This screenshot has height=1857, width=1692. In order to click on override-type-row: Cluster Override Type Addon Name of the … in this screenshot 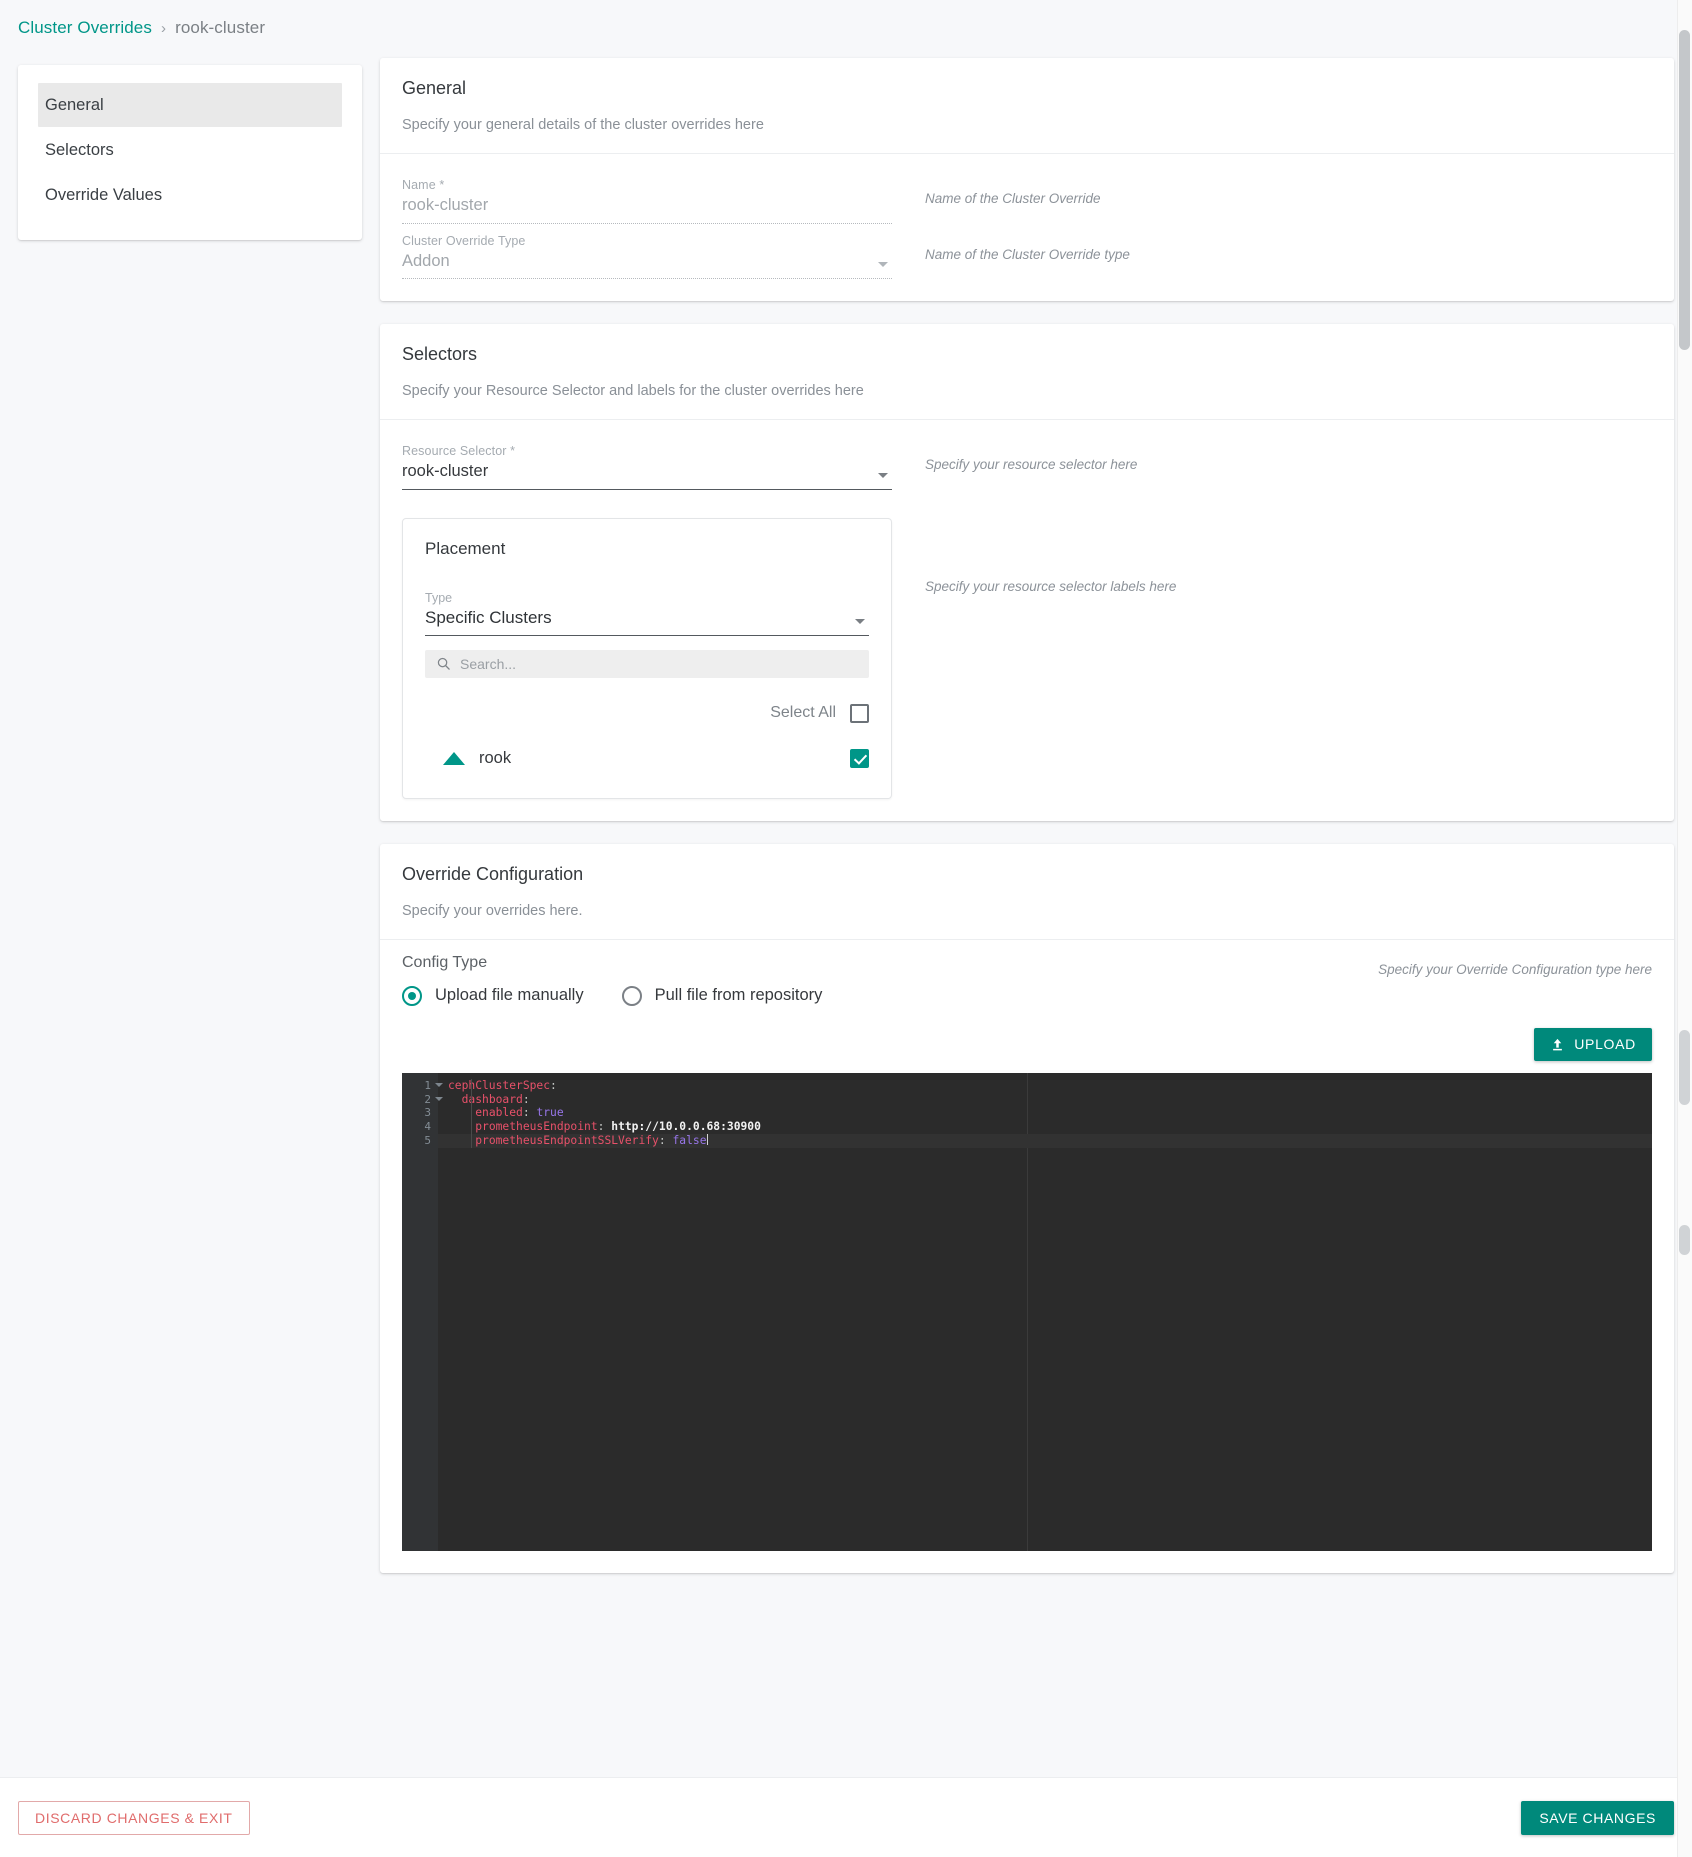, I will do `click(1027, 252)`.